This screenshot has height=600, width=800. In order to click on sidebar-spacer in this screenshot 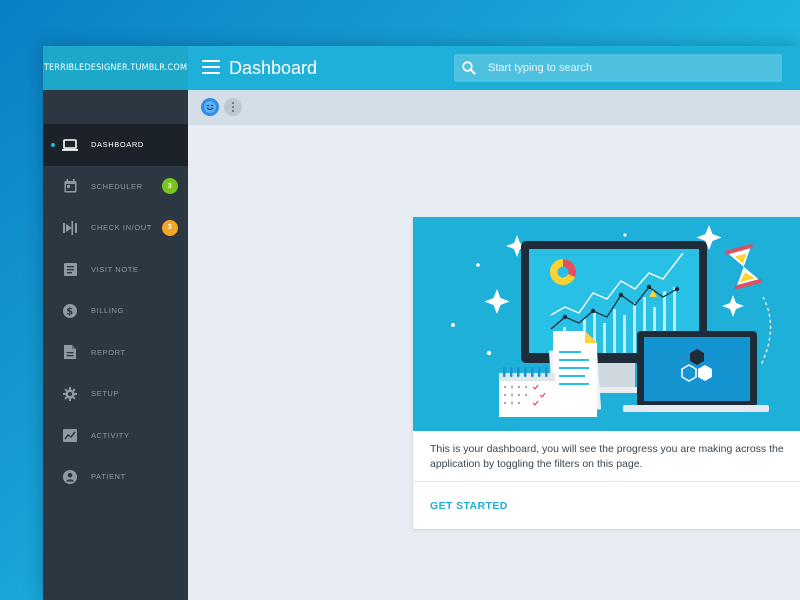, I will do `click(115, 107)`.